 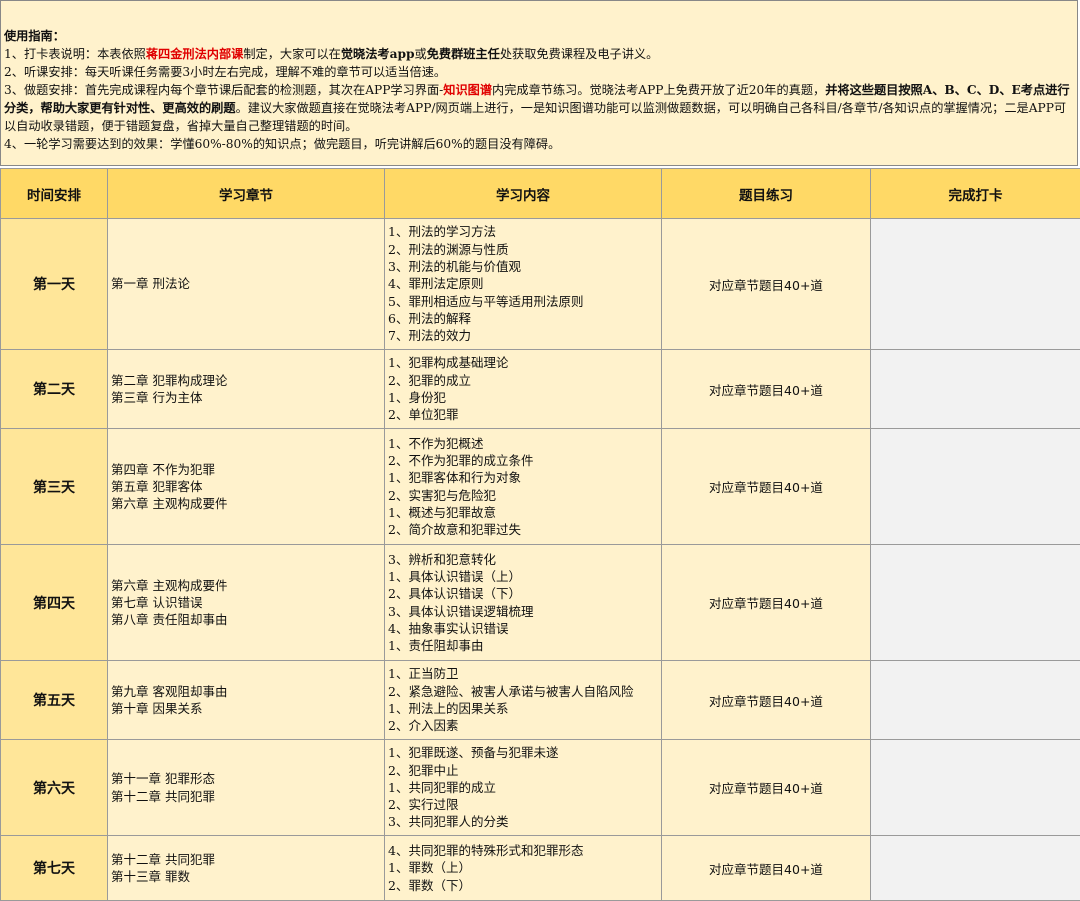 I want to click on chapter-cell: 第十二章 共同犯罪第十三章 罪数, so click(x=246, y=868).